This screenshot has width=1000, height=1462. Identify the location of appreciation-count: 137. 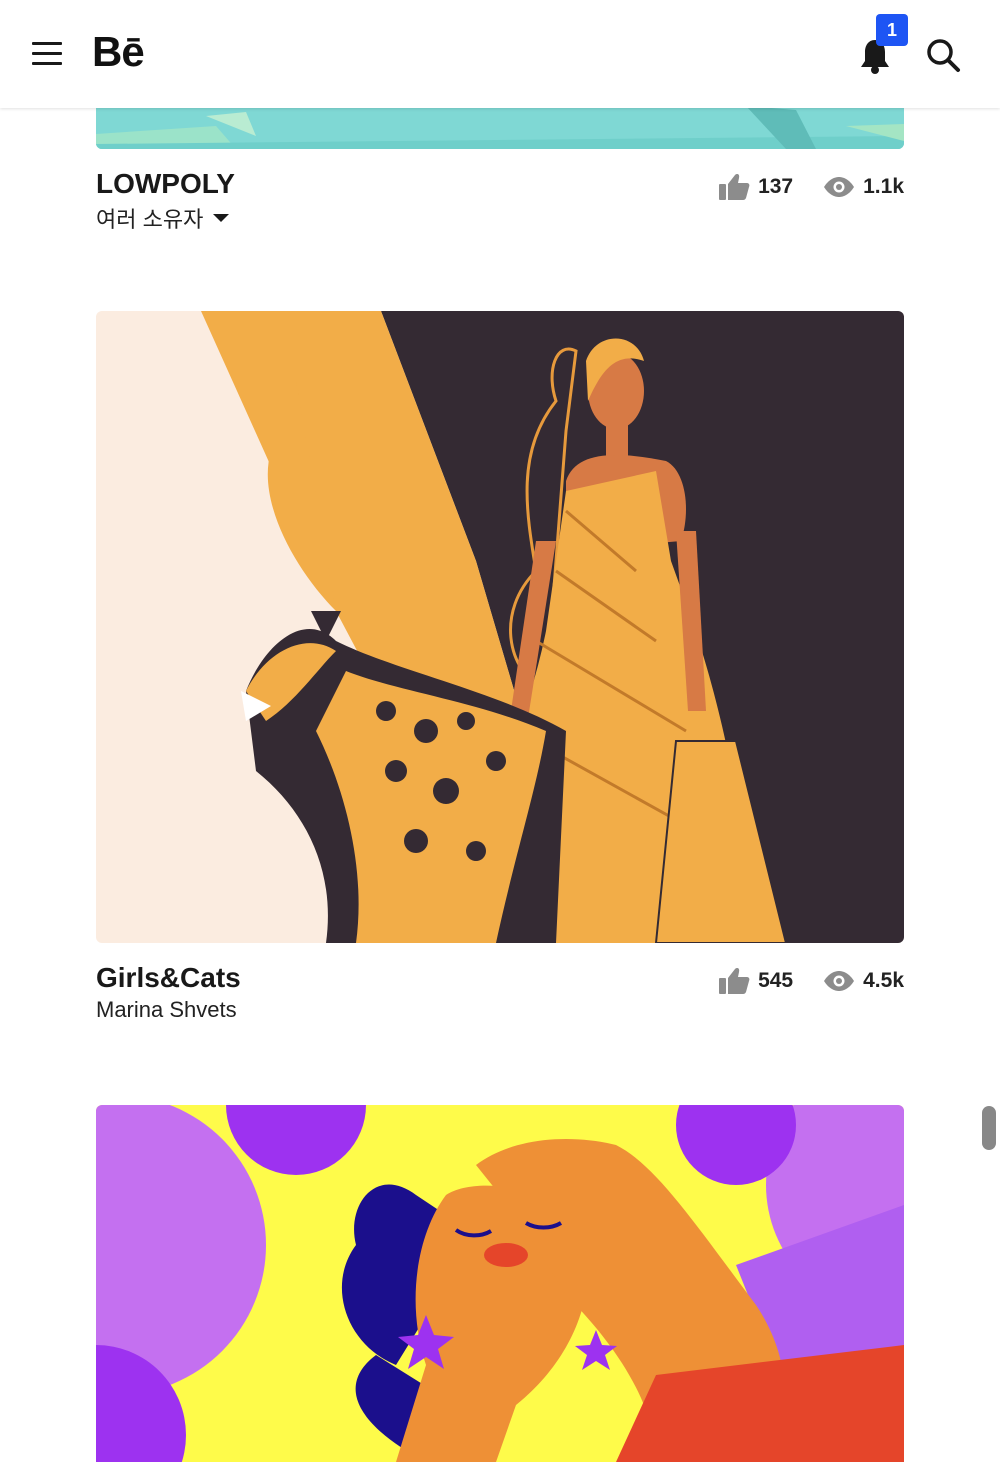
(776, 186).